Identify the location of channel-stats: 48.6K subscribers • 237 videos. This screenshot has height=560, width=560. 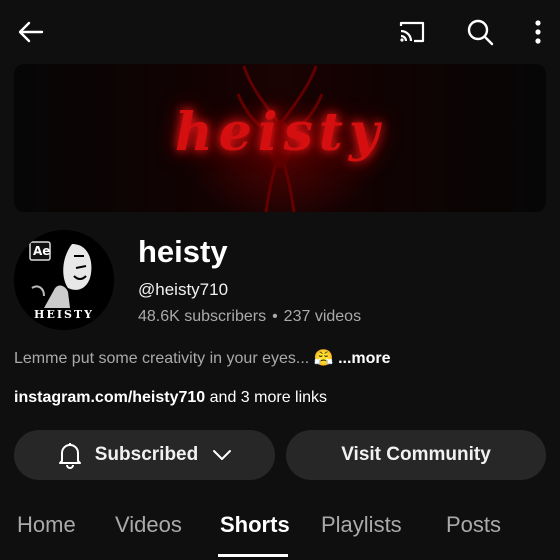
(249, 317).